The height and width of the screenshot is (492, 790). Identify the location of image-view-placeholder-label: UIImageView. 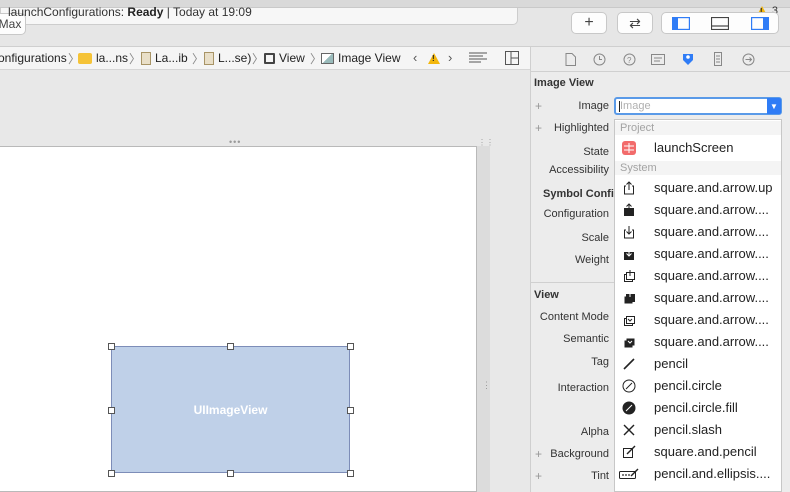
(230, 409).